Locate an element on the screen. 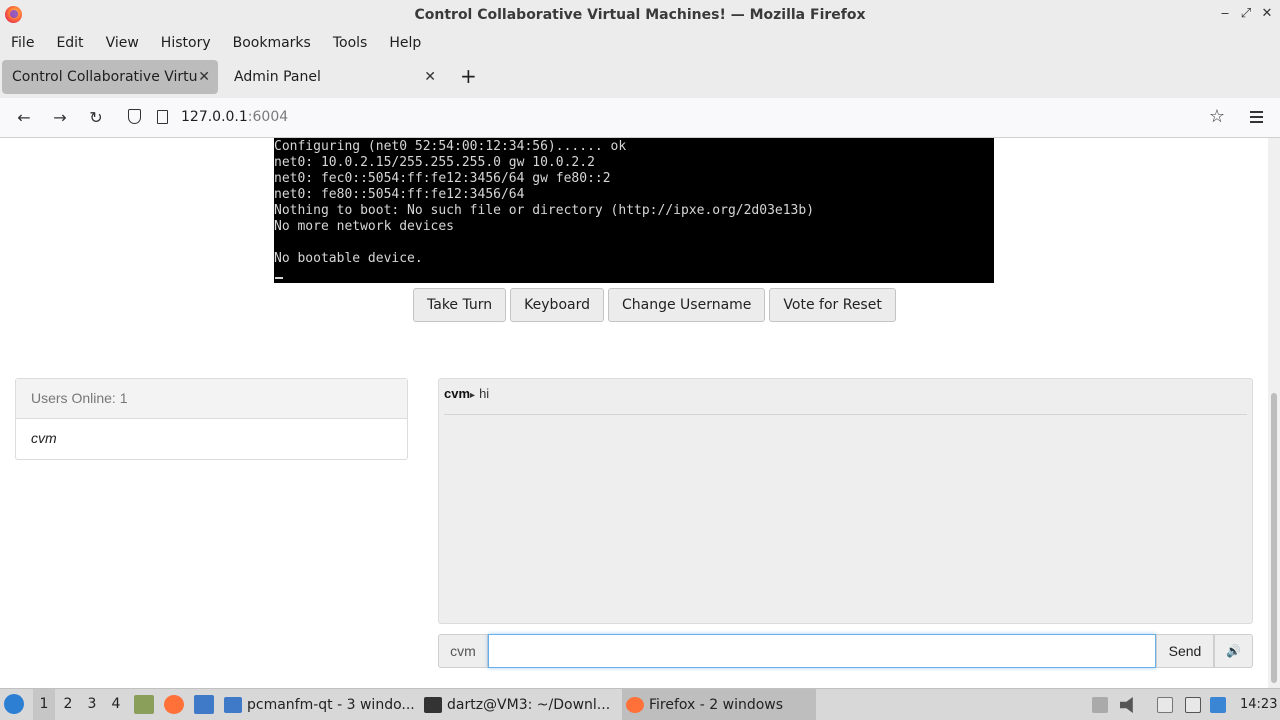 The width and height of the screenshot is (1280, 720). start-menu-icon is located at coordinates (14, 704).